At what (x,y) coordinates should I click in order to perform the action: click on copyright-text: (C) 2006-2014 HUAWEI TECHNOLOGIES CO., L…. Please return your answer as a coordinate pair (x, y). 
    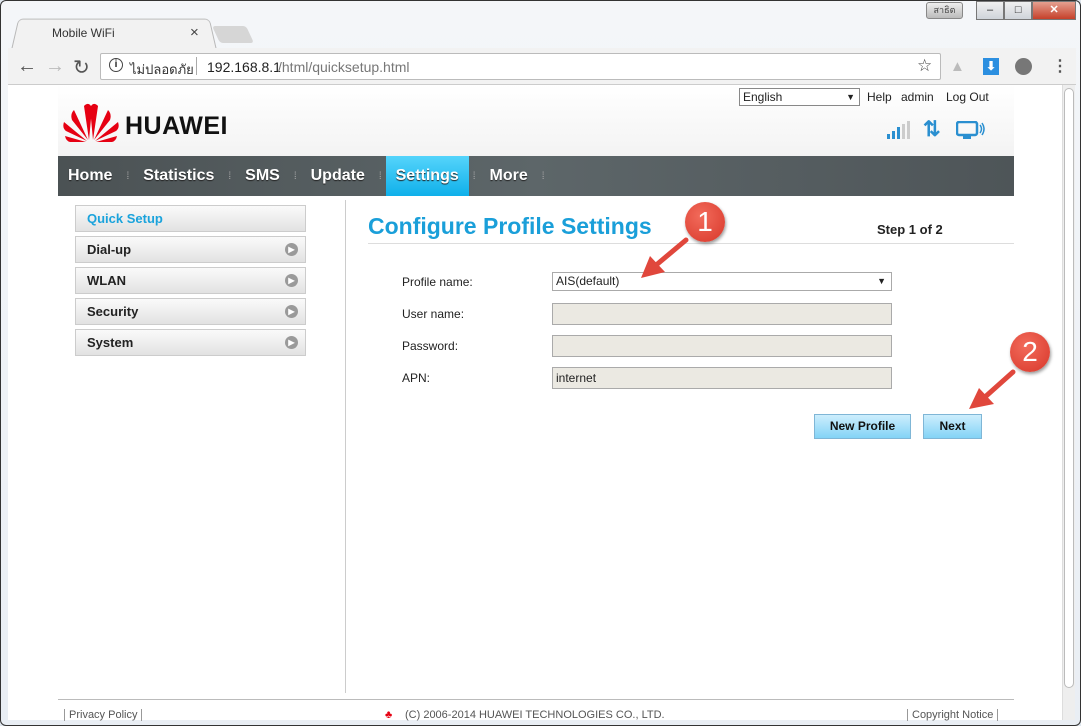
    Looking at the image, I should click on (535, 715).